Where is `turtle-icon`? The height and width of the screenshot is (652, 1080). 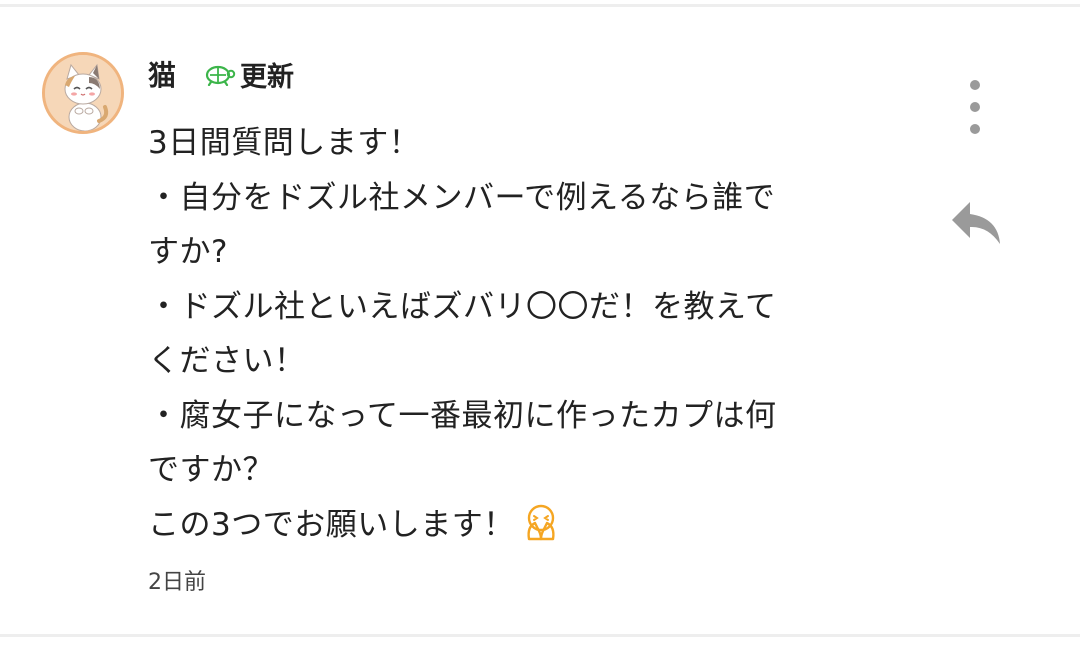 turtle-icon is located at coordinates (220, 75).